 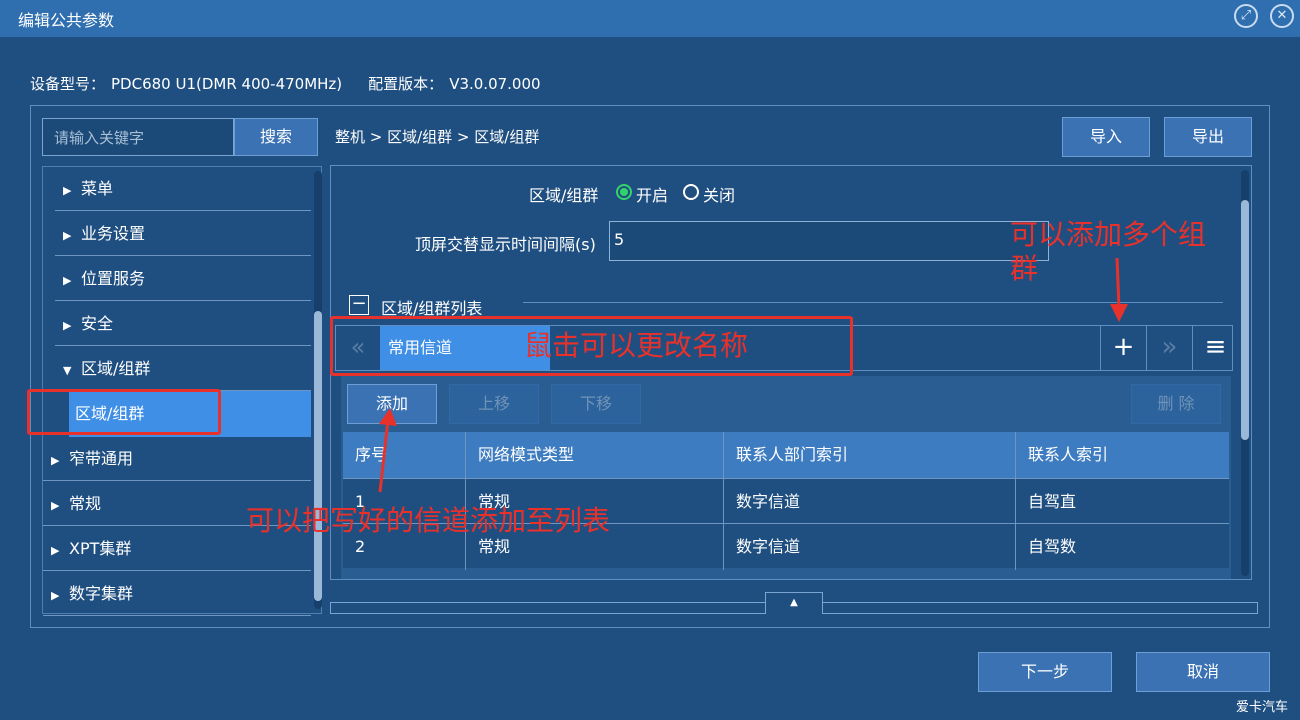 I want to click on arrow-head-add-icon, so click(x=1119, y=313).